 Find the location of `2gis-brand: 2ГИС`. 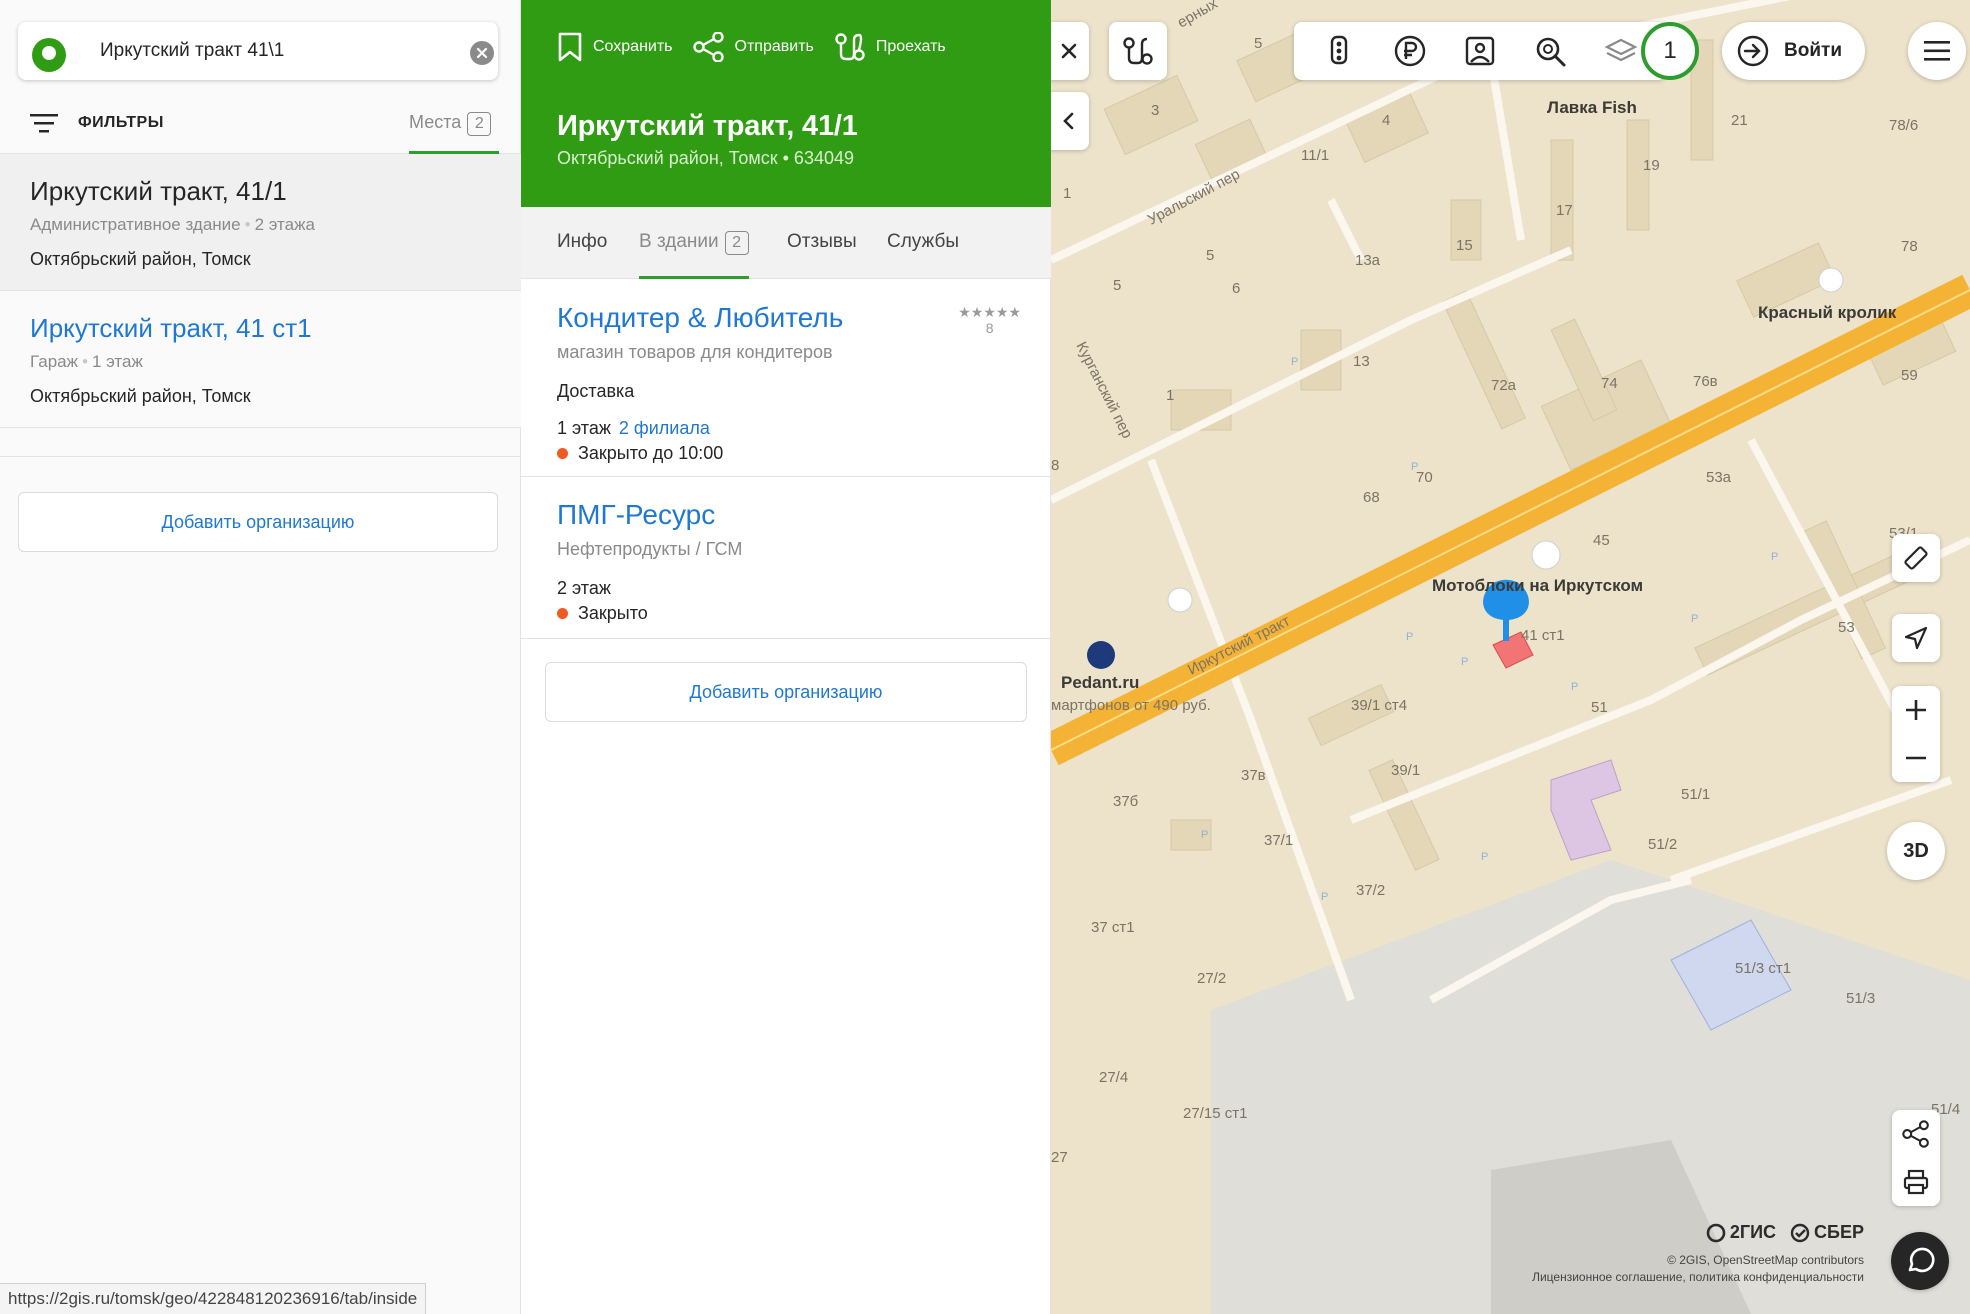

2gis-brand: 2ГИС is located at coordinates (1741, 1232).